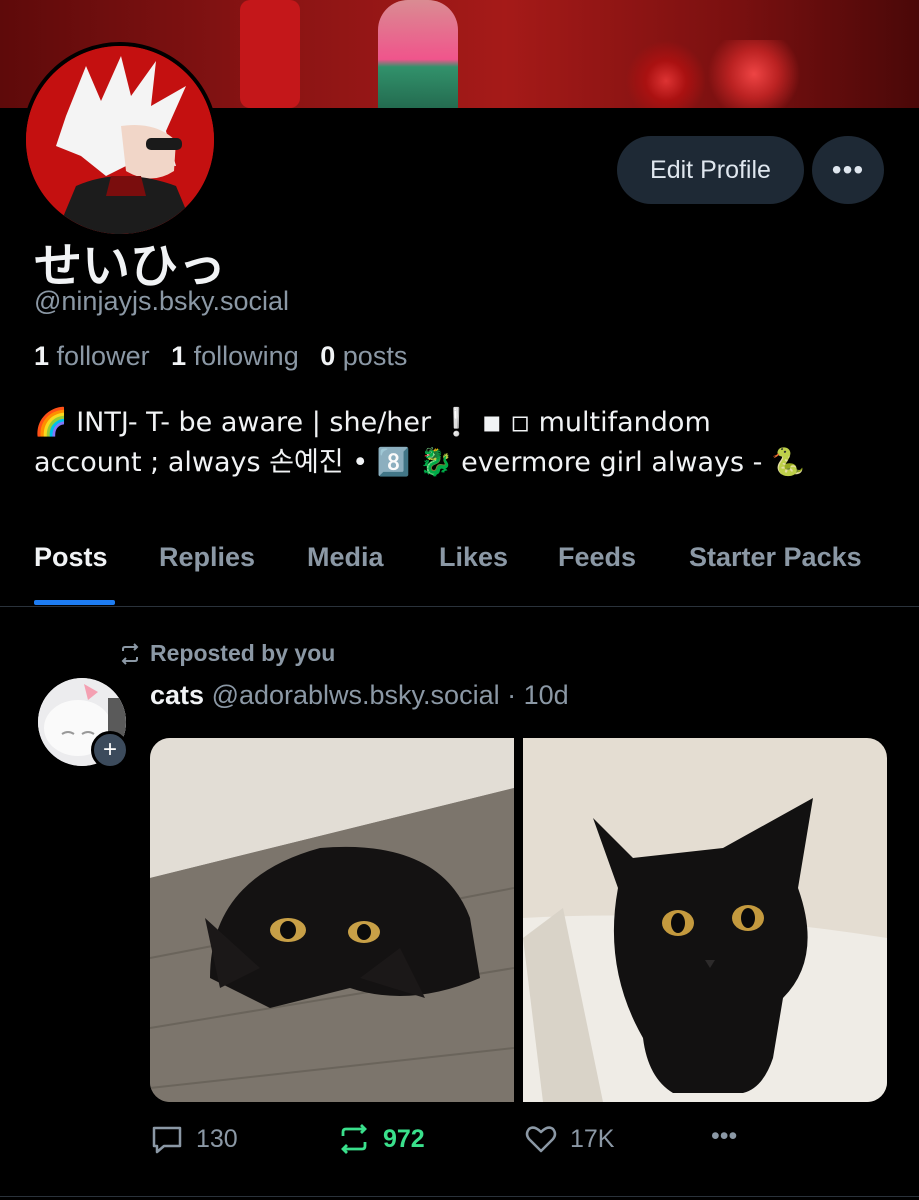 The height and width of the screenshot is (1200, 919). Describe the element at coordinates (459, 1144) in the screenshot. I see `post-actions: 130 972 17K •••` at that location.